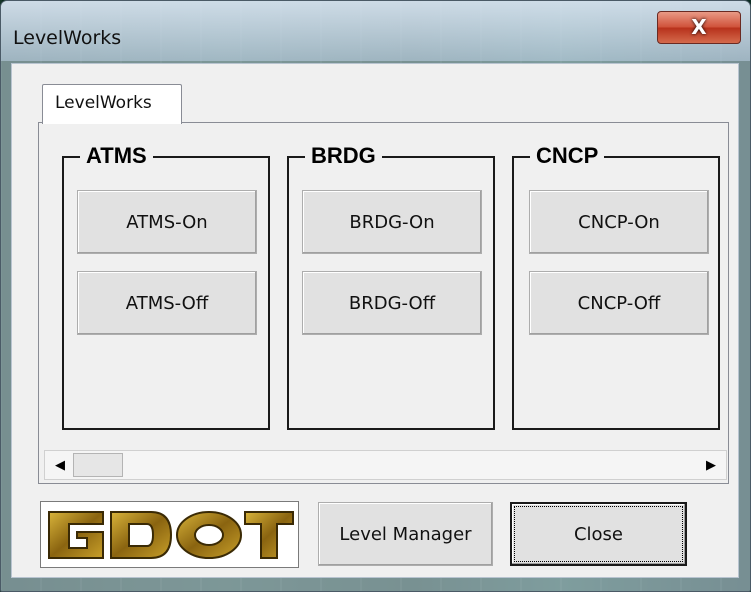 The width and height of the screenshot is (751, 592). What do you see at coordinates (392, 303) in the screenshot?
I see `brdg-off-button: BRDG-Off` at bounding box center [392, 303].